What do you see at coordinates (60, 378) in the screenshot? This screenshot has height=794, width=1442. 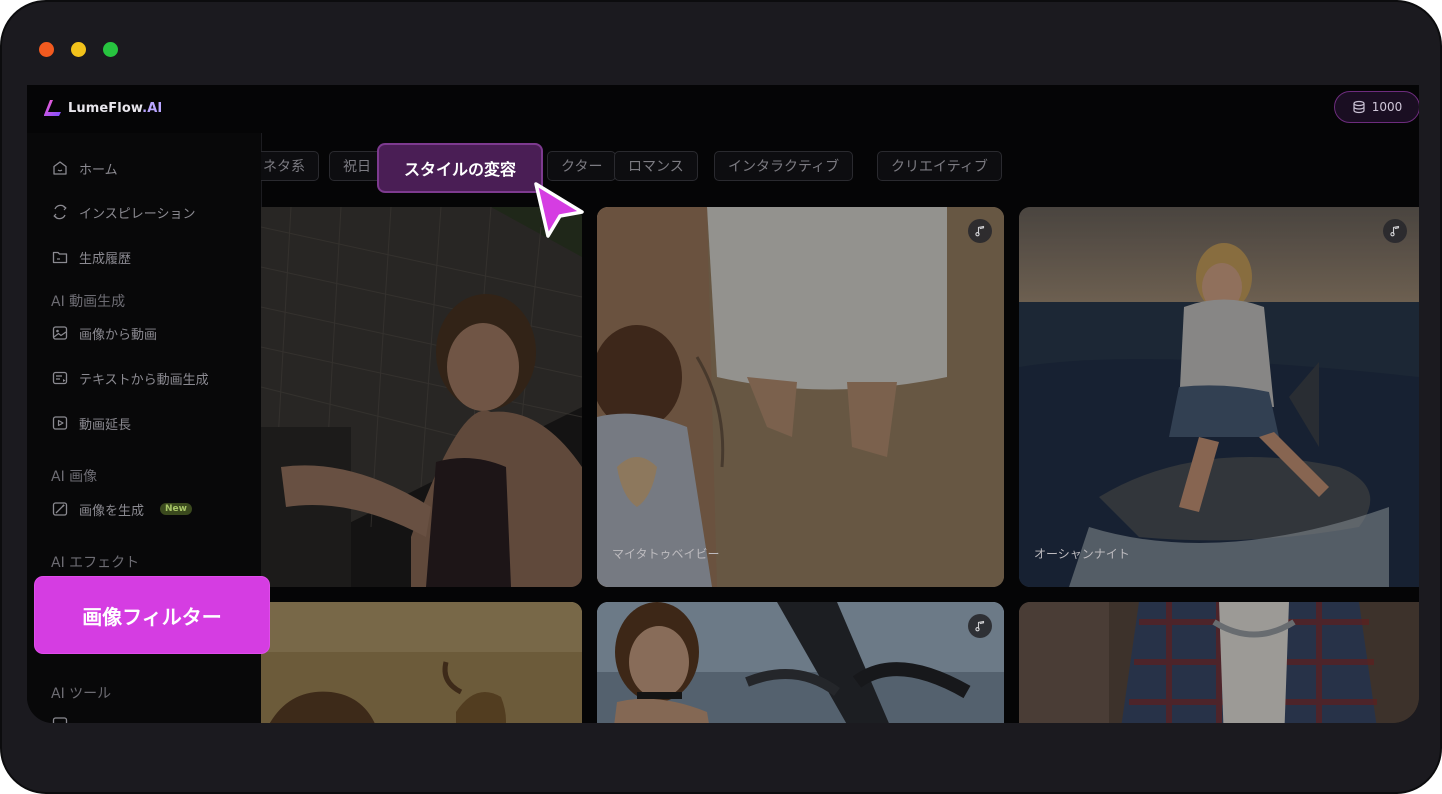 I see `text-video-icon` at bounding box center [60, 378].